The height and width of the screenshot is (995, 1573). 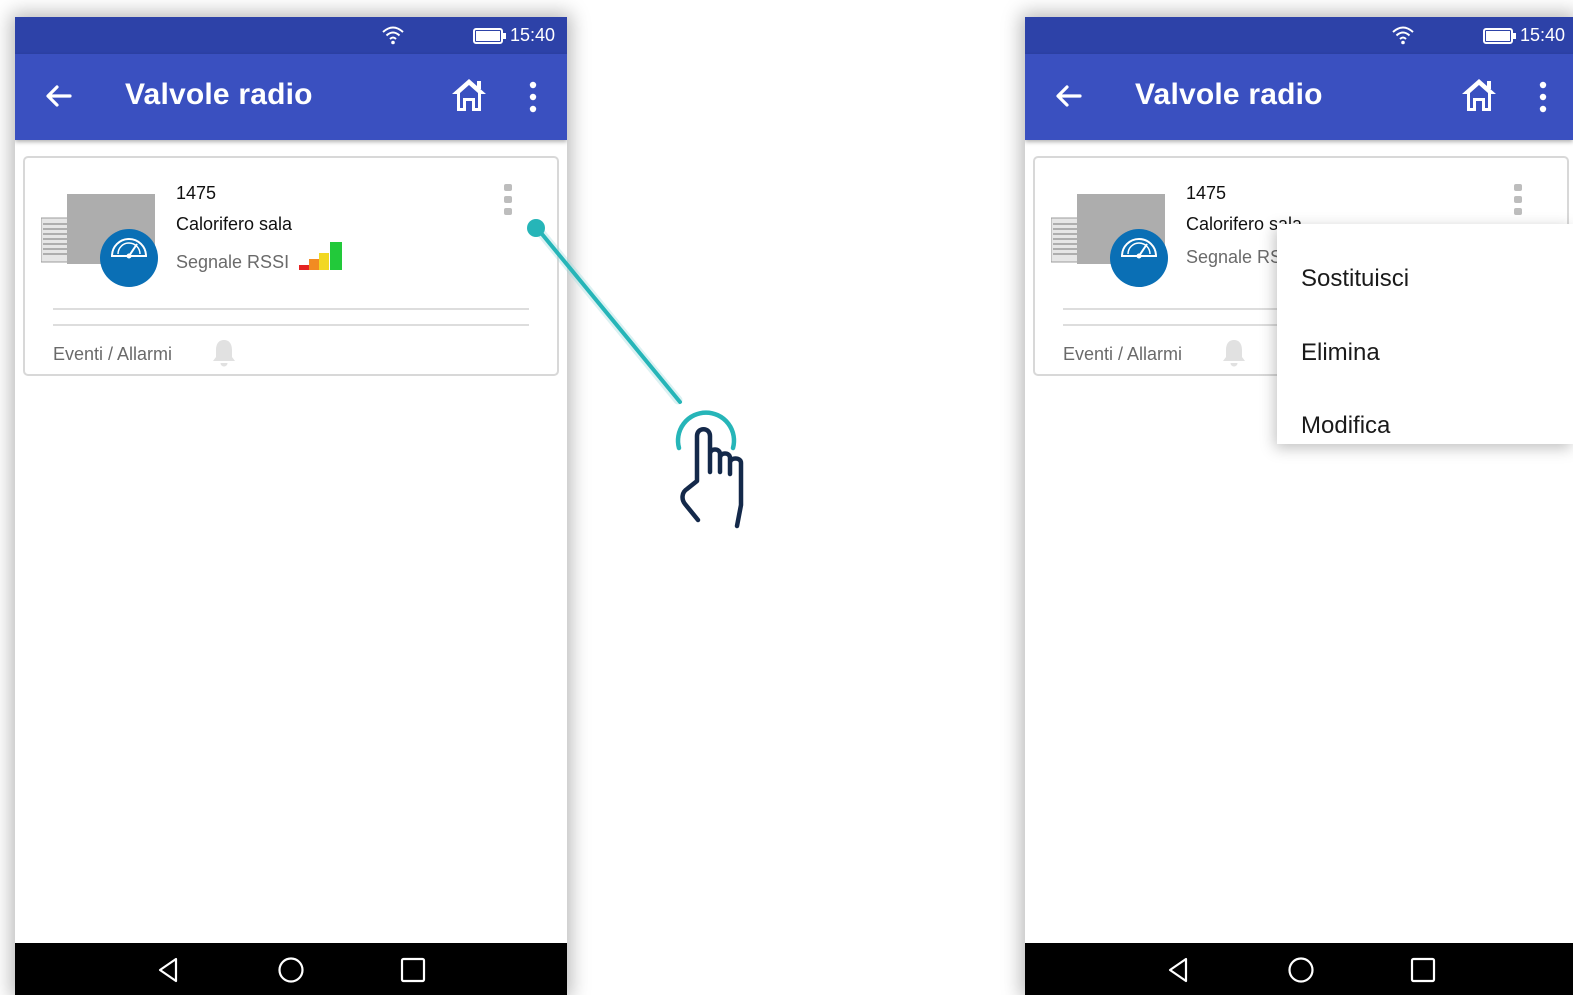 I want to click on menu-item-modifica: Modifica, so click(x=1345, y=426).